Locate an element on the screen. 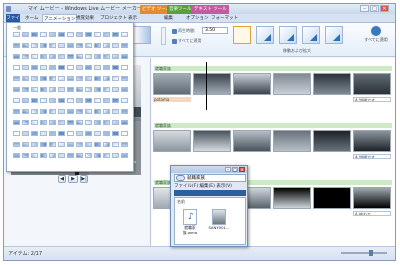 Image resolution: width=400 pixels, height=265 pixels. apply-all-transitions: すべてに適用 is located at coordinates (187, 41).